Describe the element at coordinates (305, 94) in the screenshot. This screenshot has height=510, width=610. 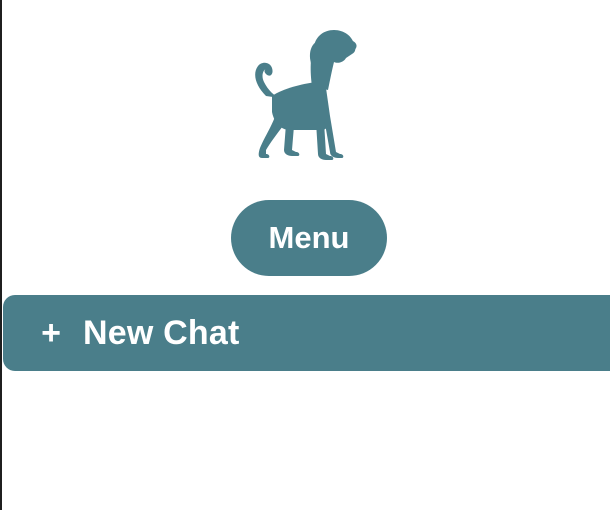
I see `dog-logo-icon` at that location.